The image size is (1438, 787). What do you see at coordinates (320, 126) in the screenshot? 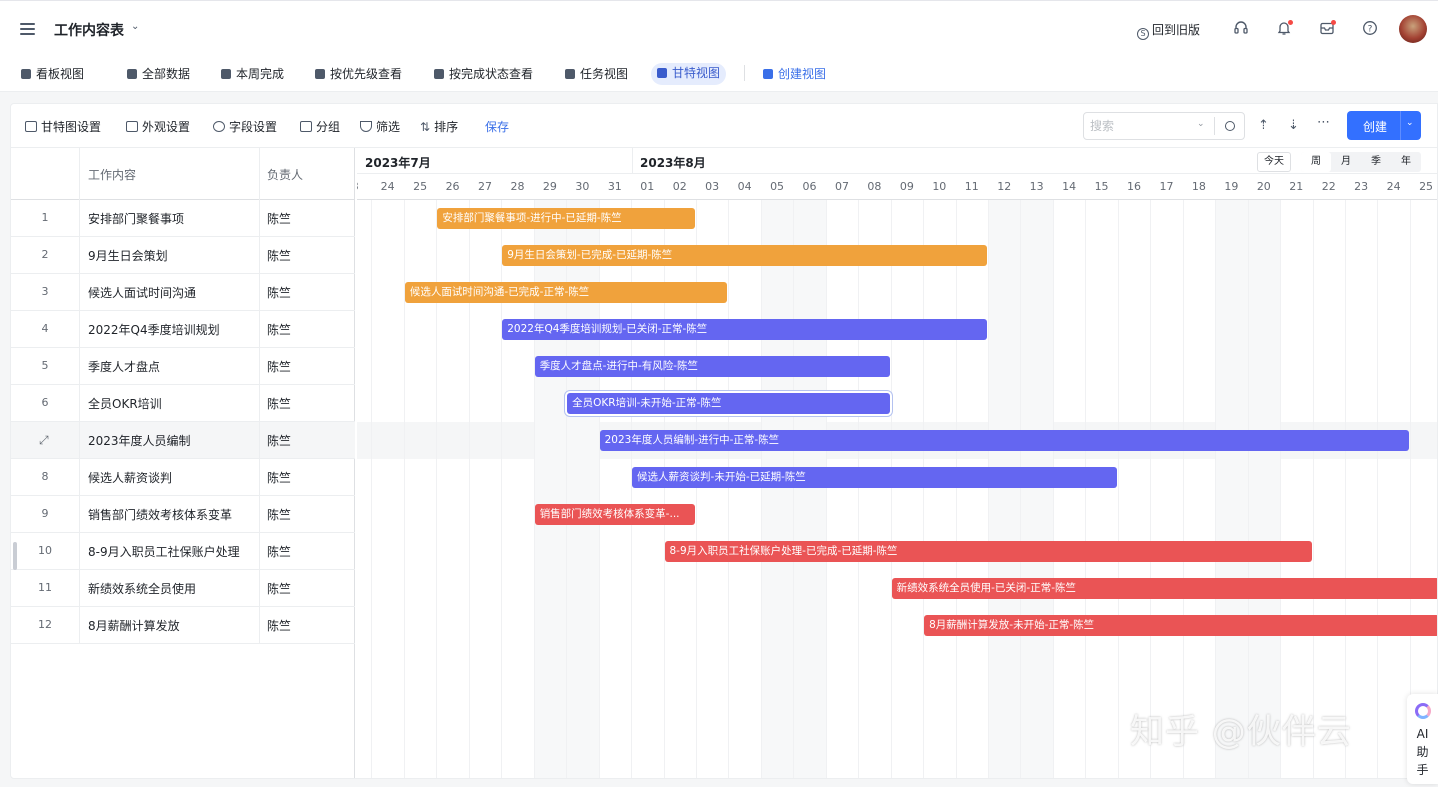
I see `group-button: 分组` at bounding box center [320, 126].